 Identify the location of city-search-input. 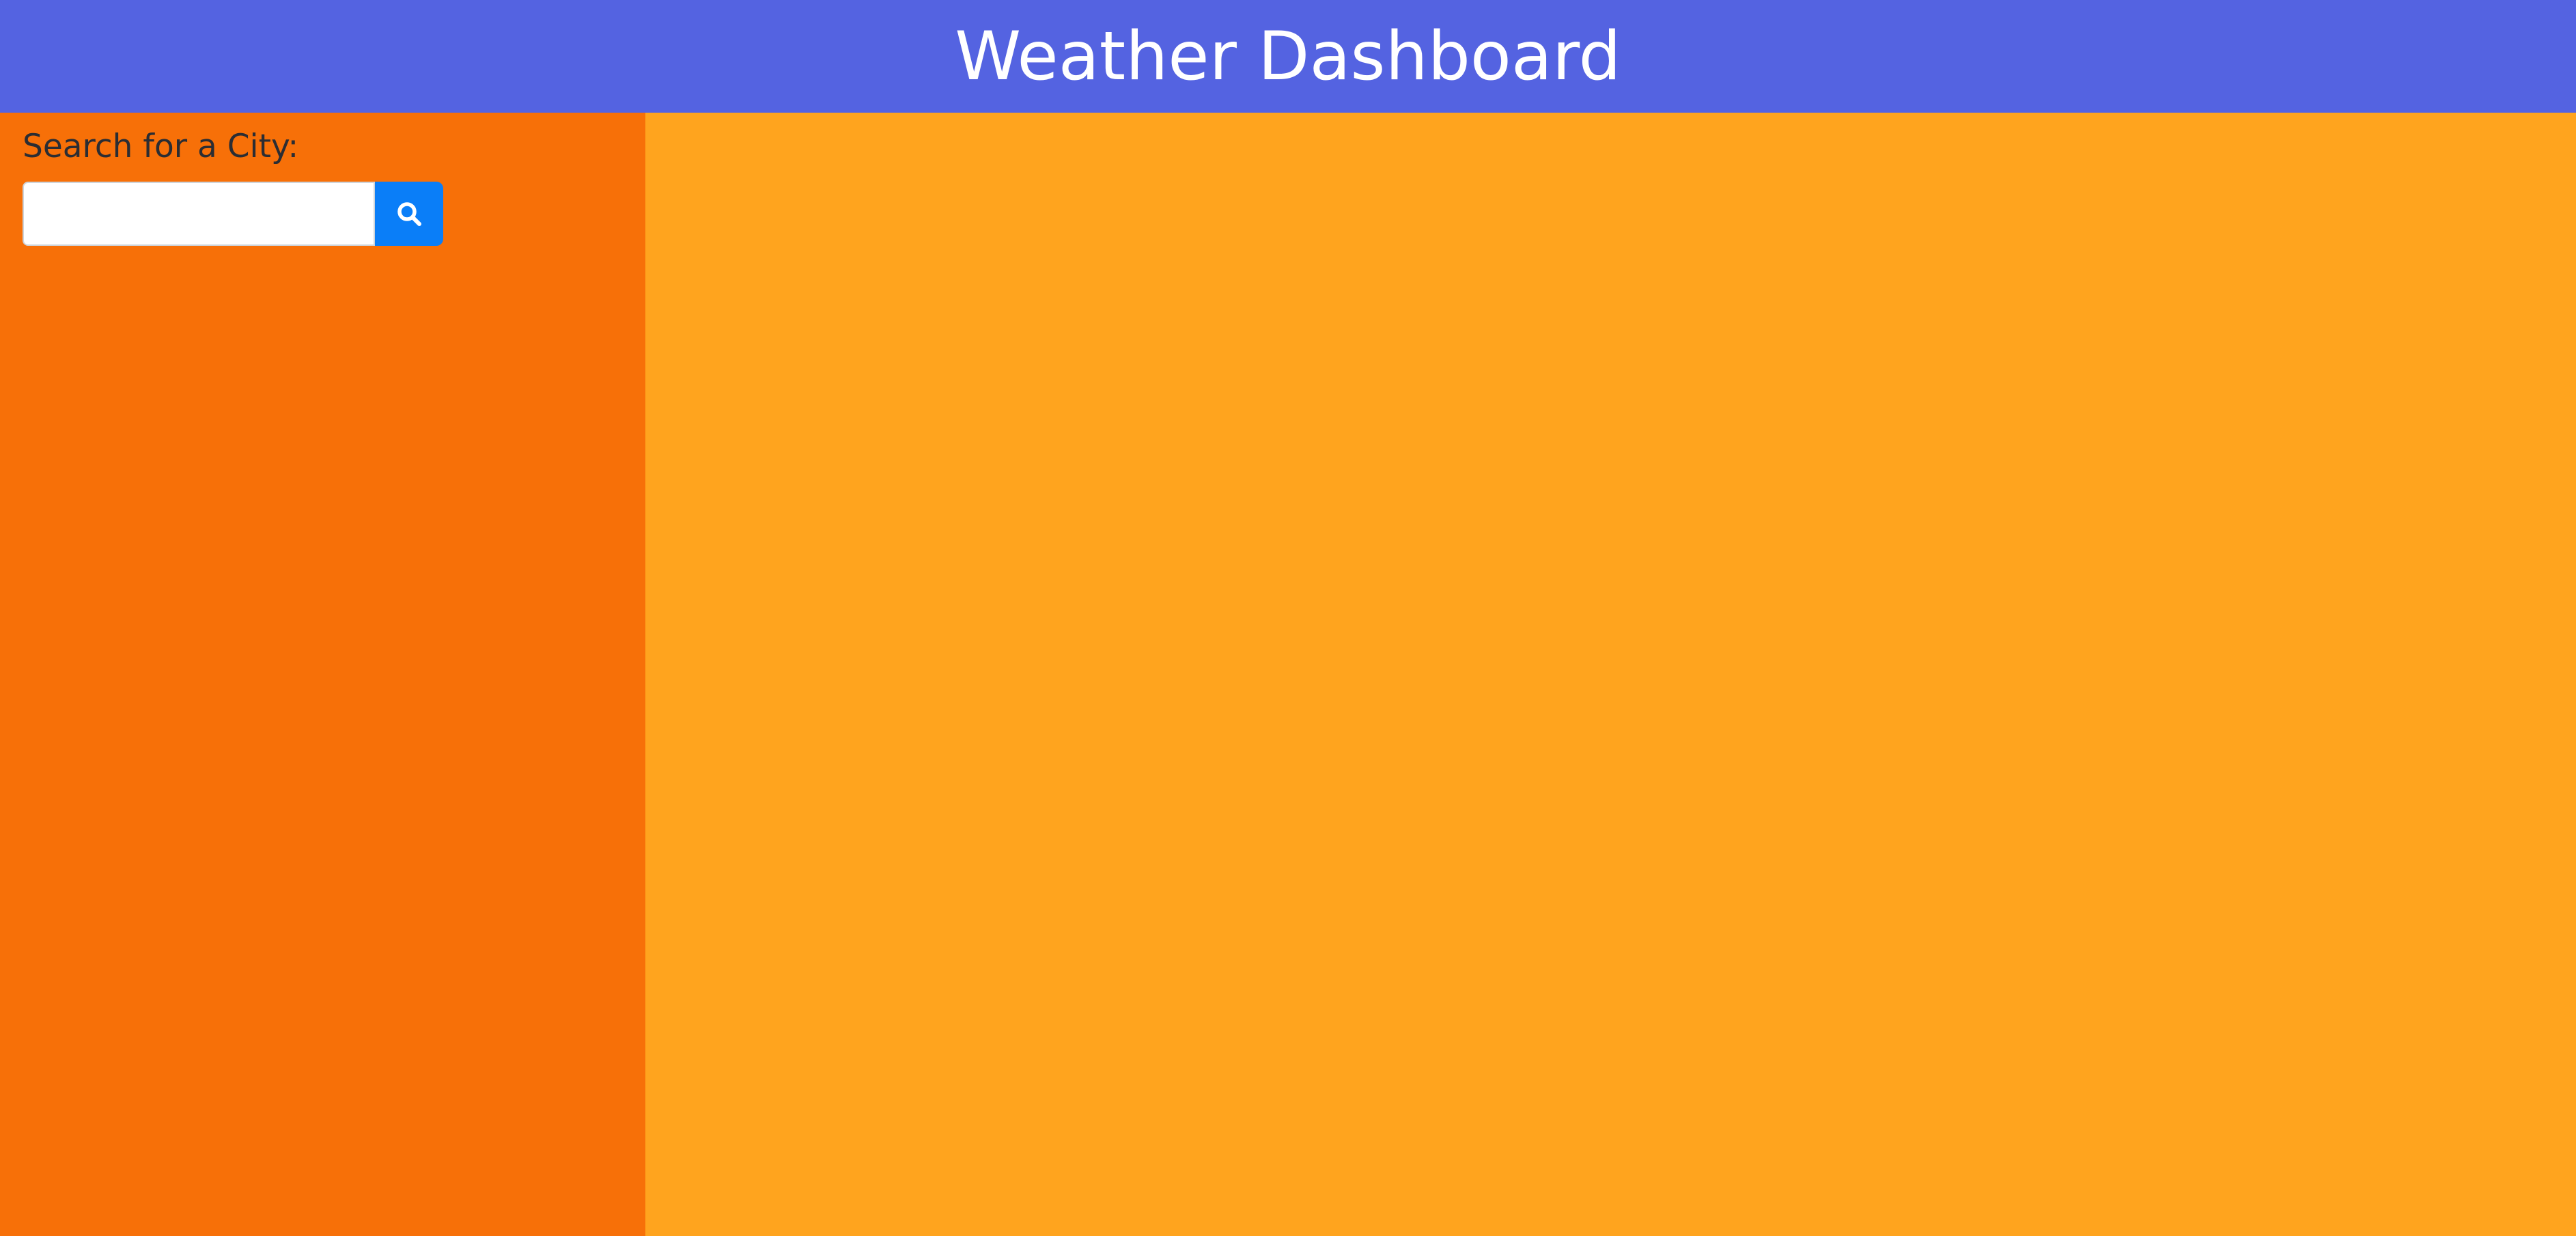
(199, 214).